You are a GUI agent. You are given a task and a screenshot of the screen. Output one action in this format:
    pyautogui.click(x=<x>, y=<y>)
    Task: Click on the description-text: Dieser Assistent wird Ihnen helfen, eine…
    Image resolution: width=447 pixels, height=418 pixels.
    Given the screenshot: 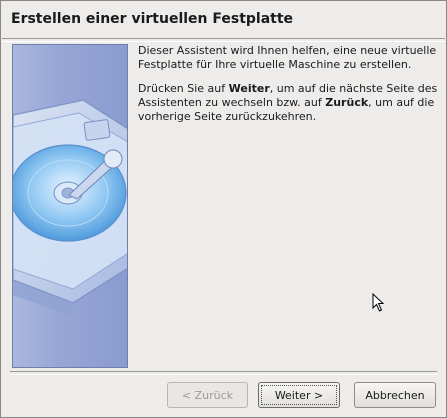 What is the action you would take?
    pyautogui.click(x=288, y=89)
    